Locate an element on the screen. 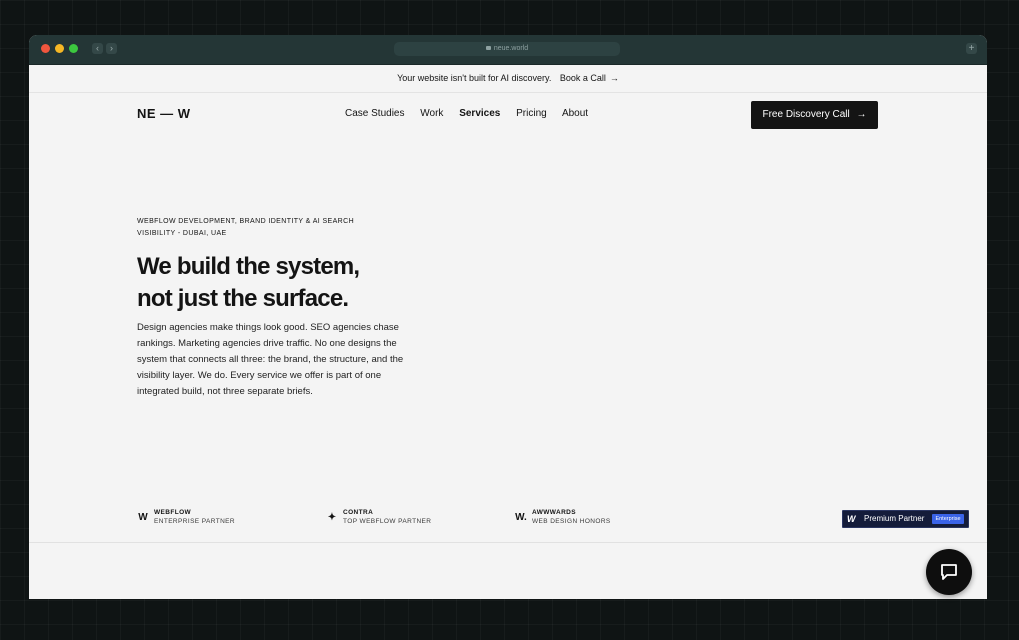 The height and width of the screenshot is (640, 1019). nav-item-pricing: Pricing is located at coordinates (531, 113).